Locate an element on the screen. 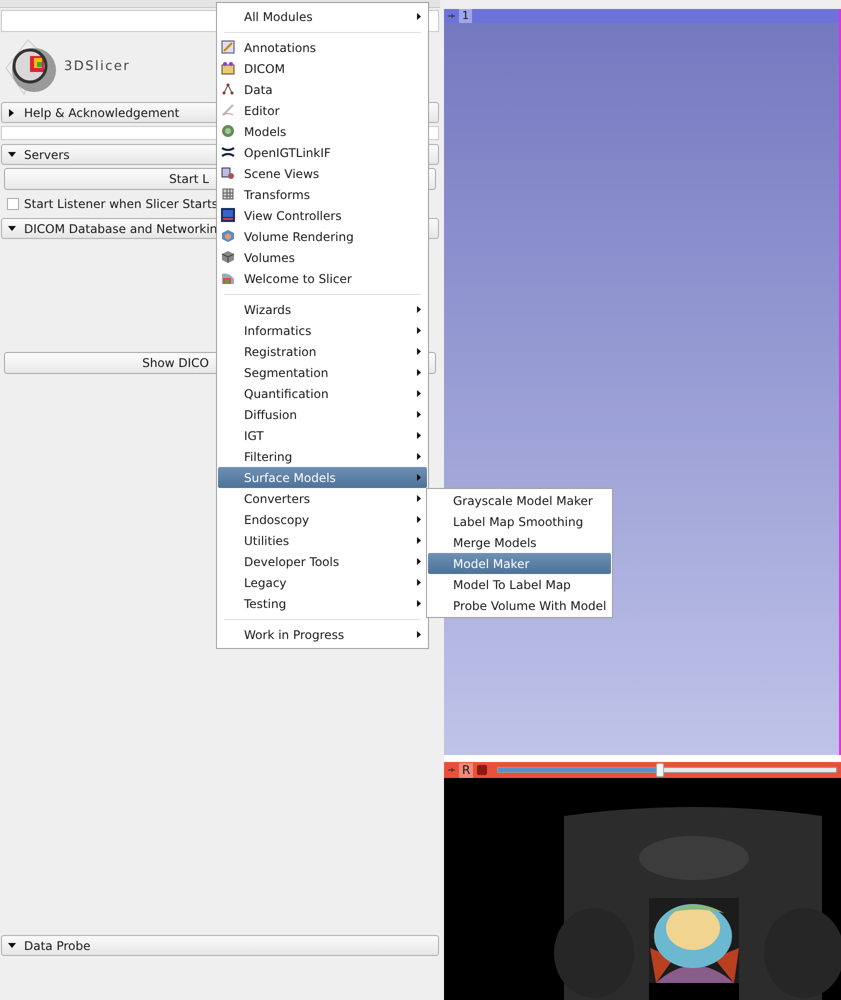 This screenshot has width=841, height=1000. section-title: Data Probe is located at coordinates (57, 946).